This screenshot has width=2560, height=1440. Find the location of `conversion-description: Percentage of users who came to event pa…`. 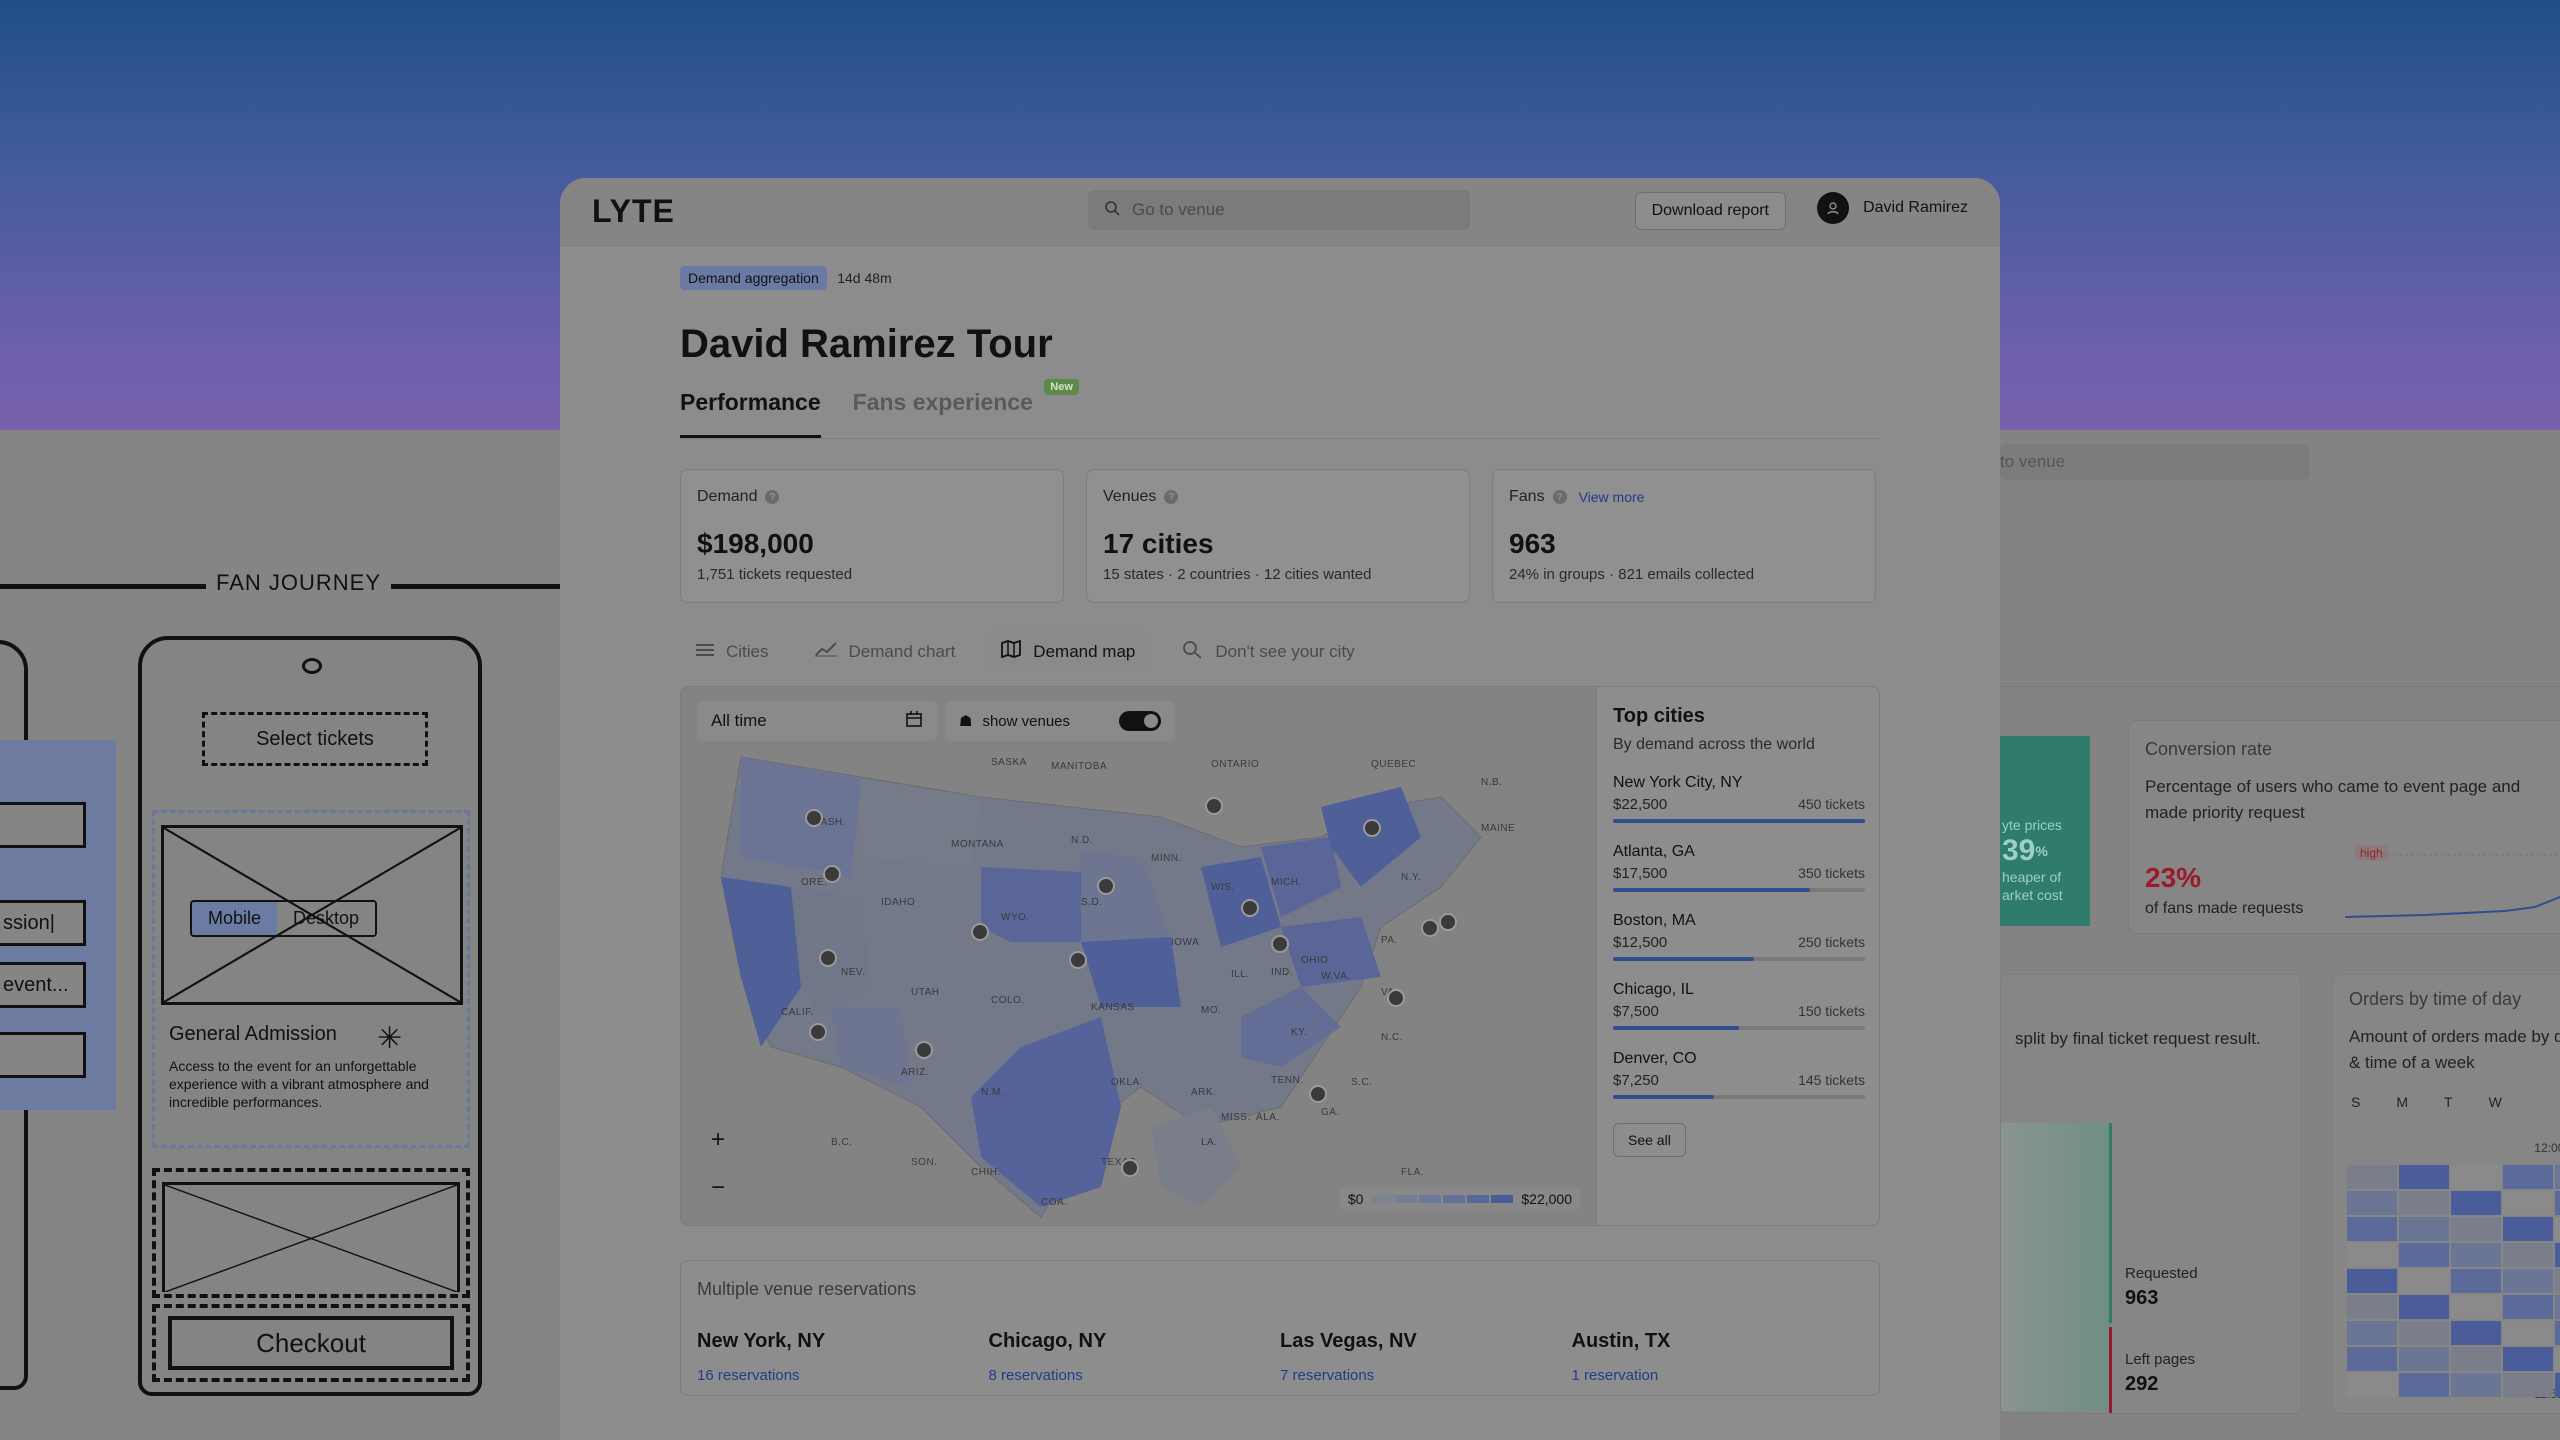

conversion-description: Percentage of users who came to event pa… is located at coordinates (2333, 799).